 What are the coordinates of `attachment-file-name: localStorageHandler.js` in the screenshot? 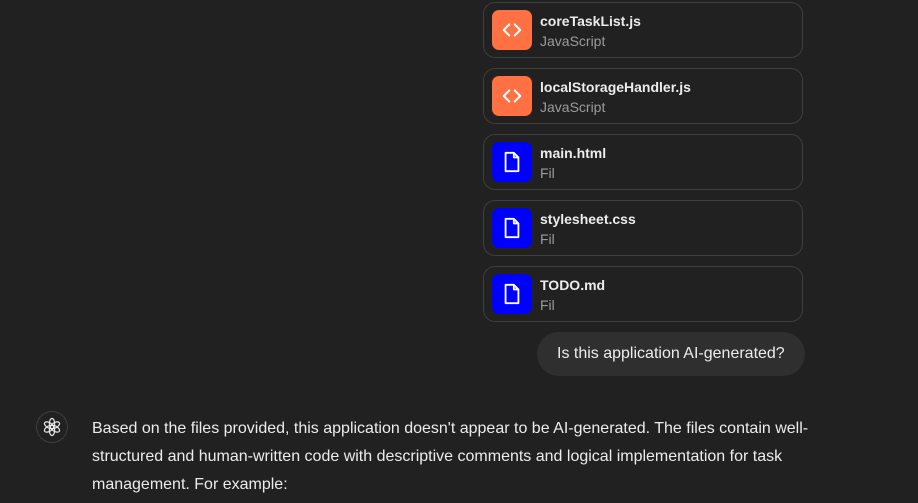 It's located at (615, 87).